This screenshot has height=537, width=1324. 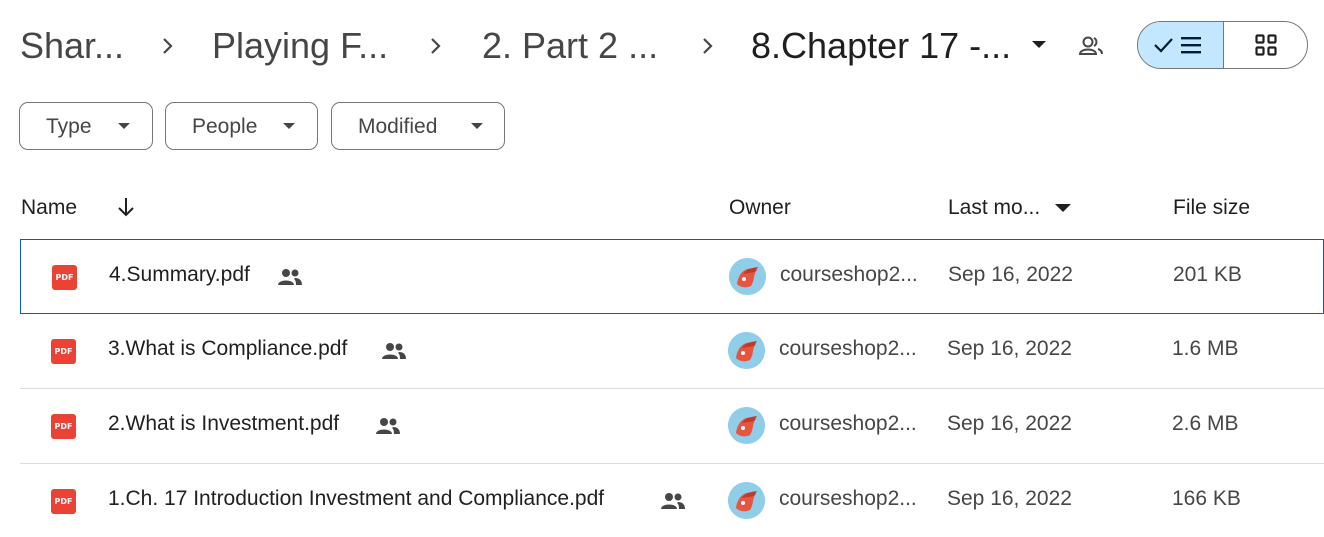 I want to click on filter-type-chip: Type, so click(x=86, y=126).